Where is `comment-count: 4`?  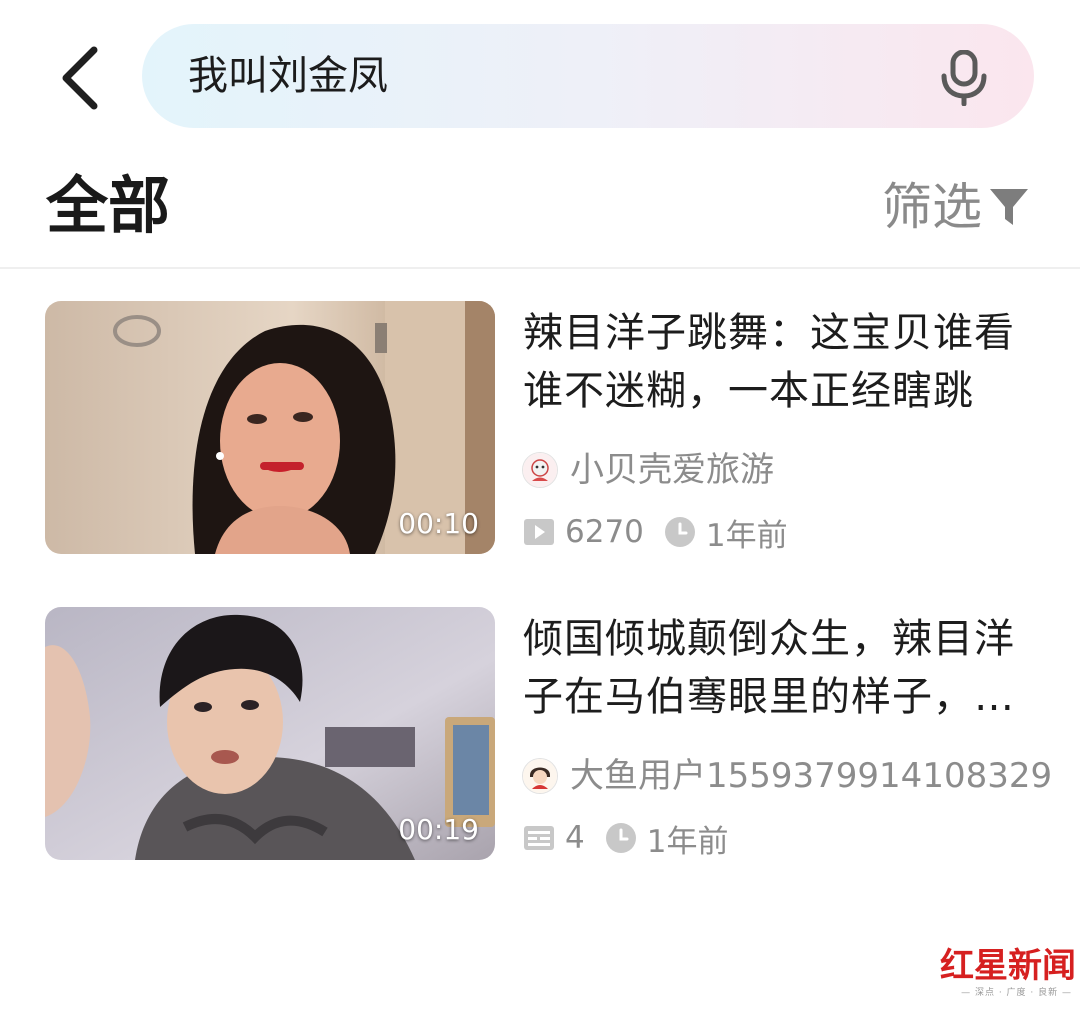
comment-count: 4 is located at coordinates (575, 838).